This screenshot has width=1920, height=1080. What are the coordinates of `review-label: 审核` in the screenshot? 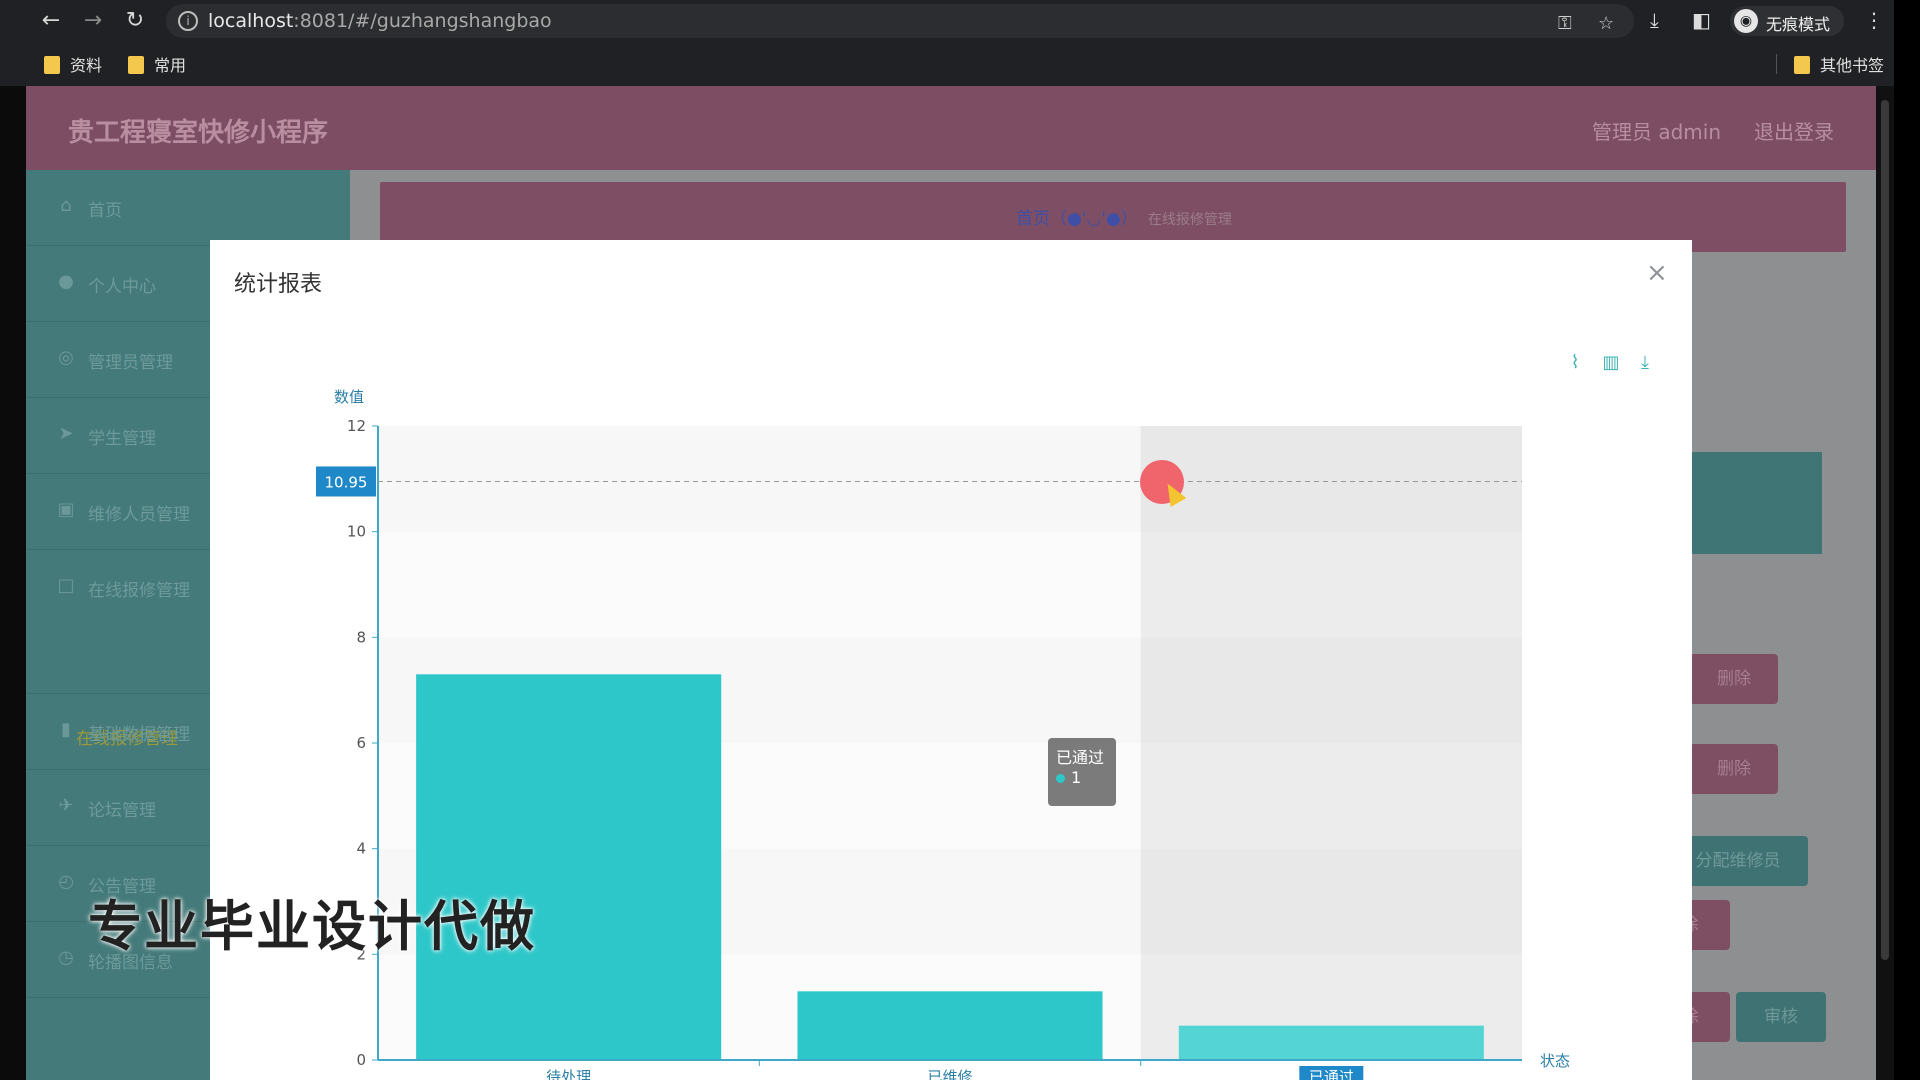 It's located at (1781, 1017).